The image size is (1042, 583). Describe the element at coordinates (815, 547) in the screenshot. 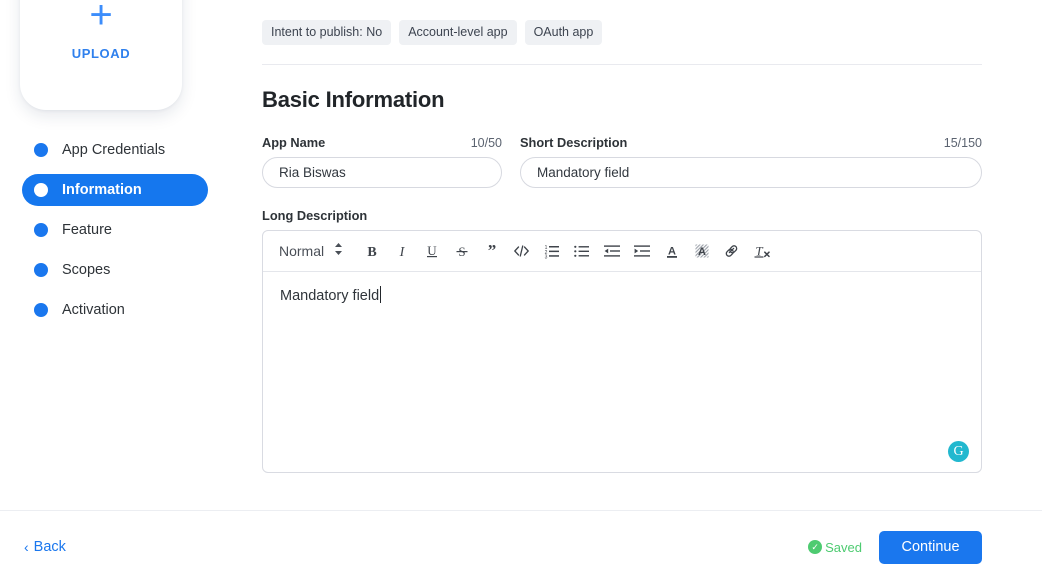

I see `check-circle-icon: ✓` at that location.